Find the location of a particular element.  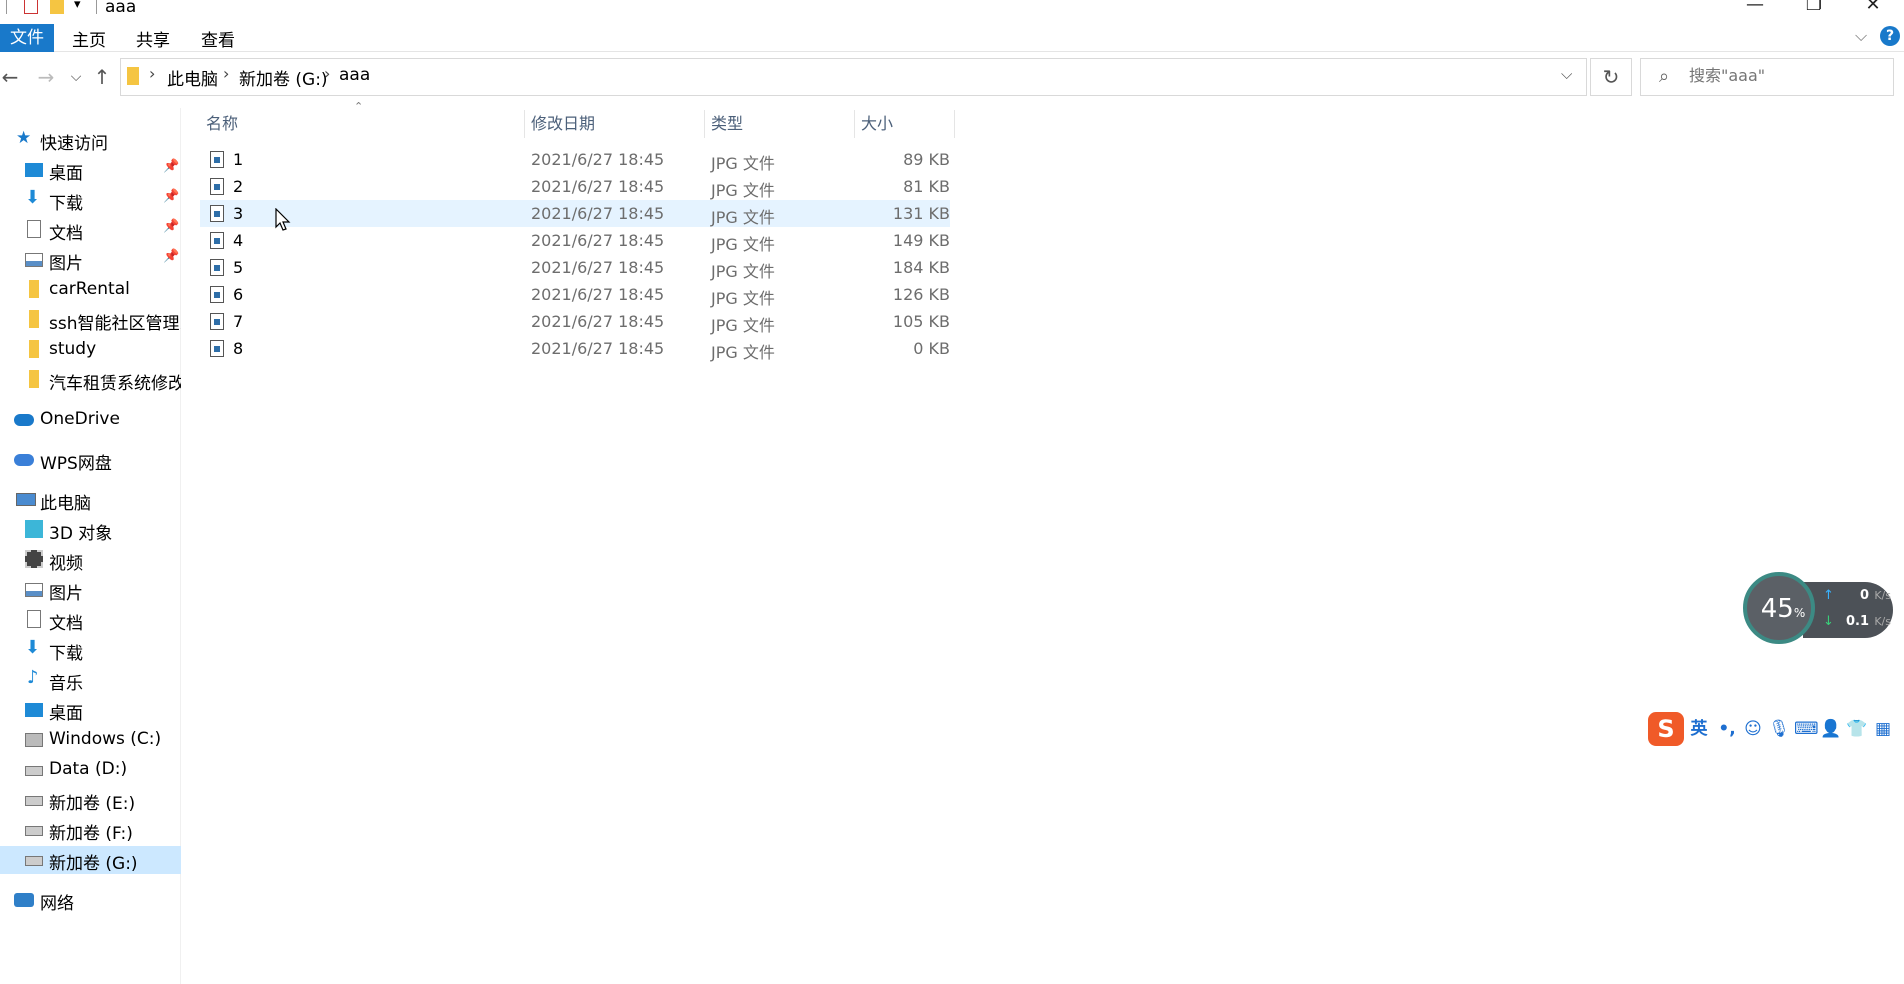

network-speed-widget: ↑ 0 K/s ↓ 0.1 K/s 45% is located at coordinates (1818, 608).